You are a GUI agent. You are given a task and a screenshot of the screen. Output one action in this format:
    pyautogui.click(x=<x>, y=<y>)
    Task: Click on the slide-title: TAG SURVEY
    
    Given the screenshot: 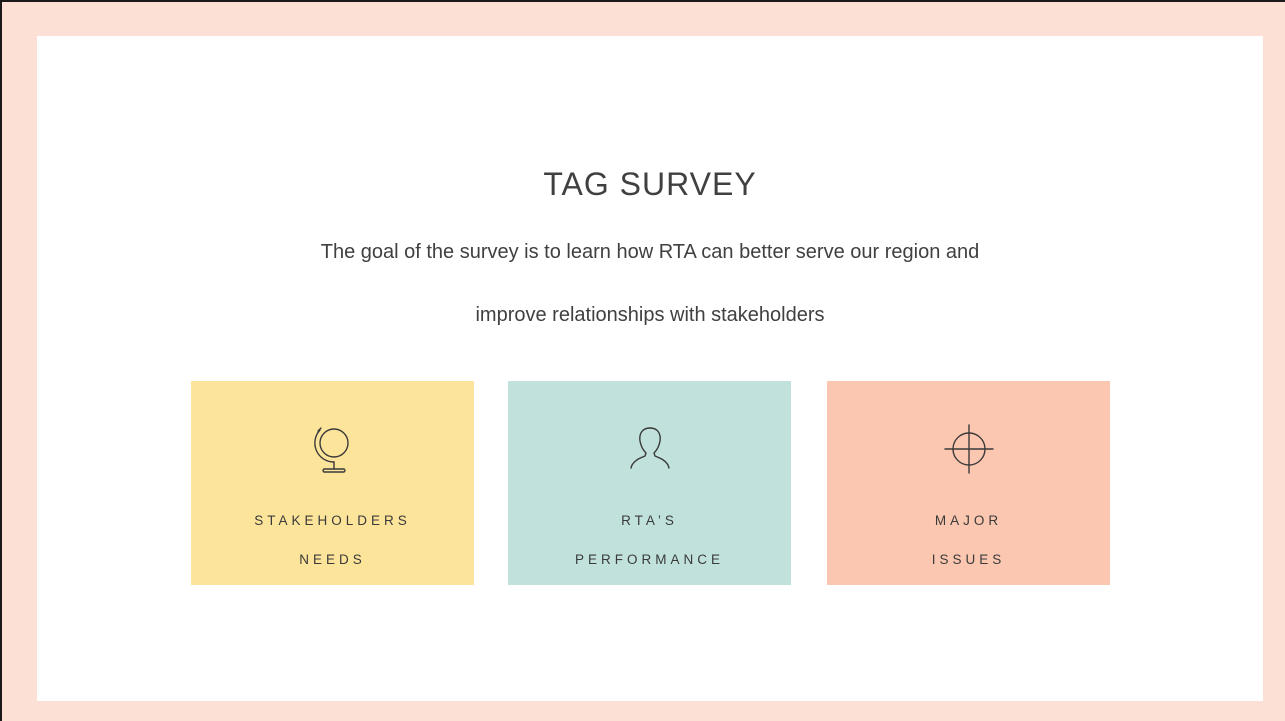 What is the action you would take?
    pyautogui.click(x=650, y=184)
    